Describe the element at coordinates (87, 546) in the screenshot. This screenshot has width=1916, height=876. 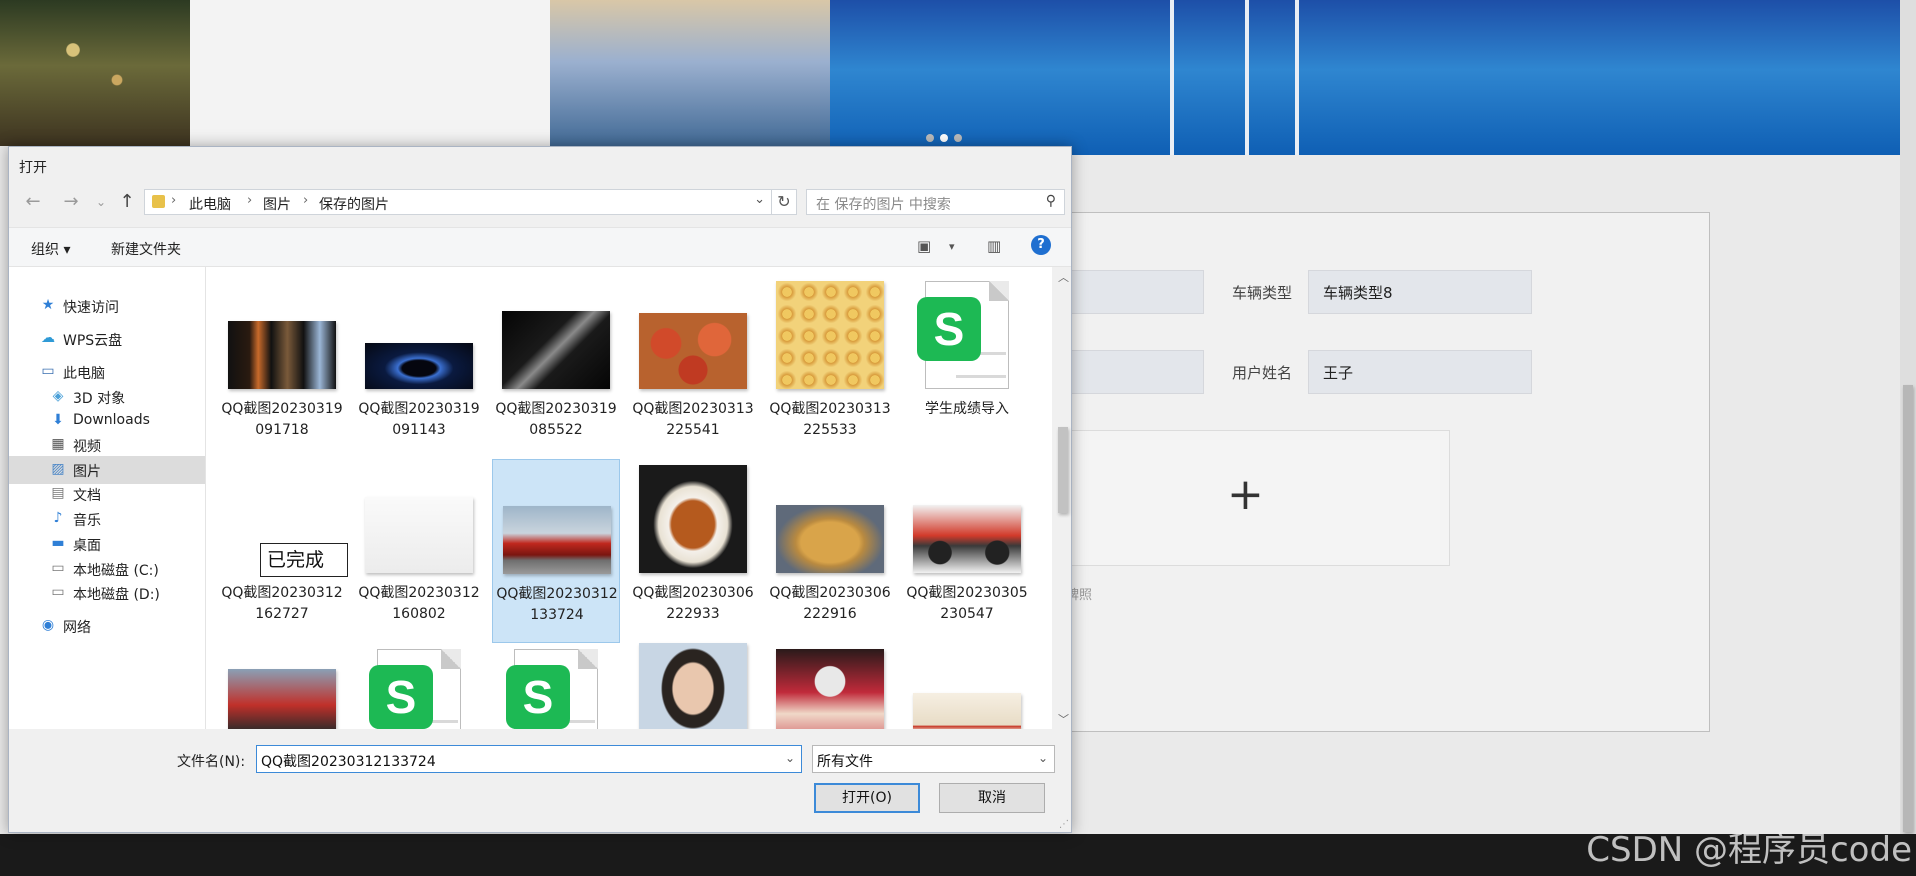
I see `sidebar-item-label: 桌面` at that location.